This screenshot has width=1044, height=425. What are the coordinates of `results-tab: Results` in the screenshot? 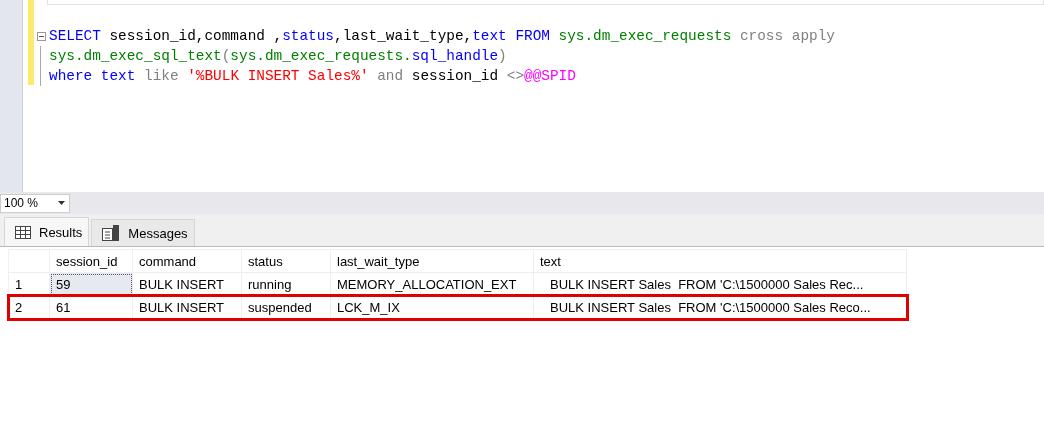 It's located at (47, 231).